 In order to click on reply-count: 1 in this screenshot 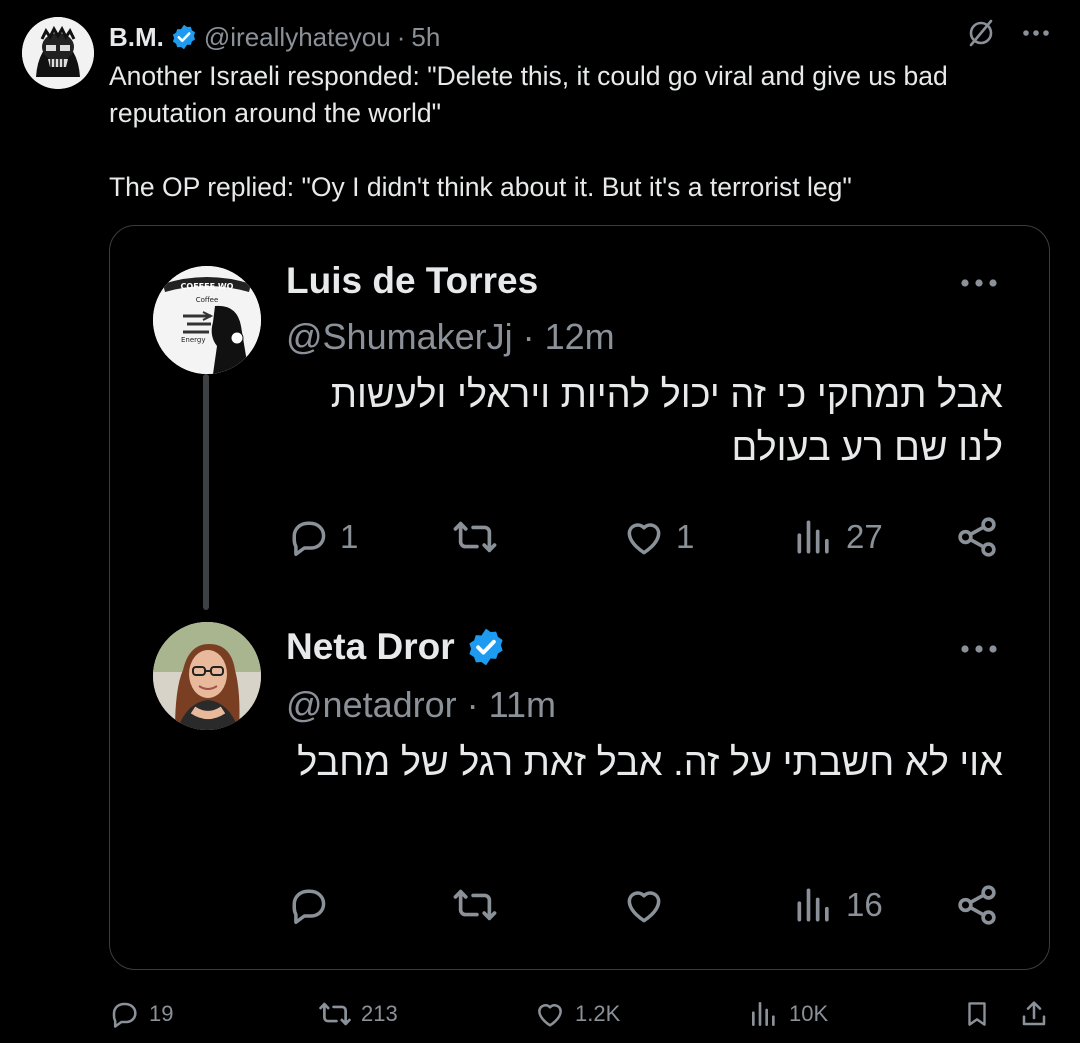, I will do `click(349, 536)`.